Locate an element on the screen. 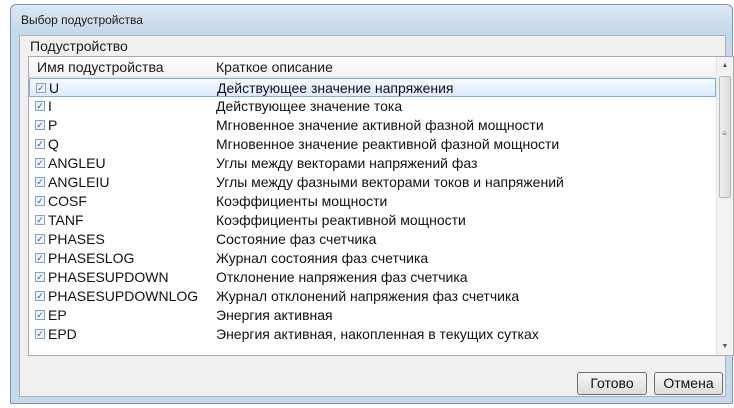 This screenshot has height=408, width=734. row-description: Коэффициенты реактивной мощности is located at coordinates (341, 220).